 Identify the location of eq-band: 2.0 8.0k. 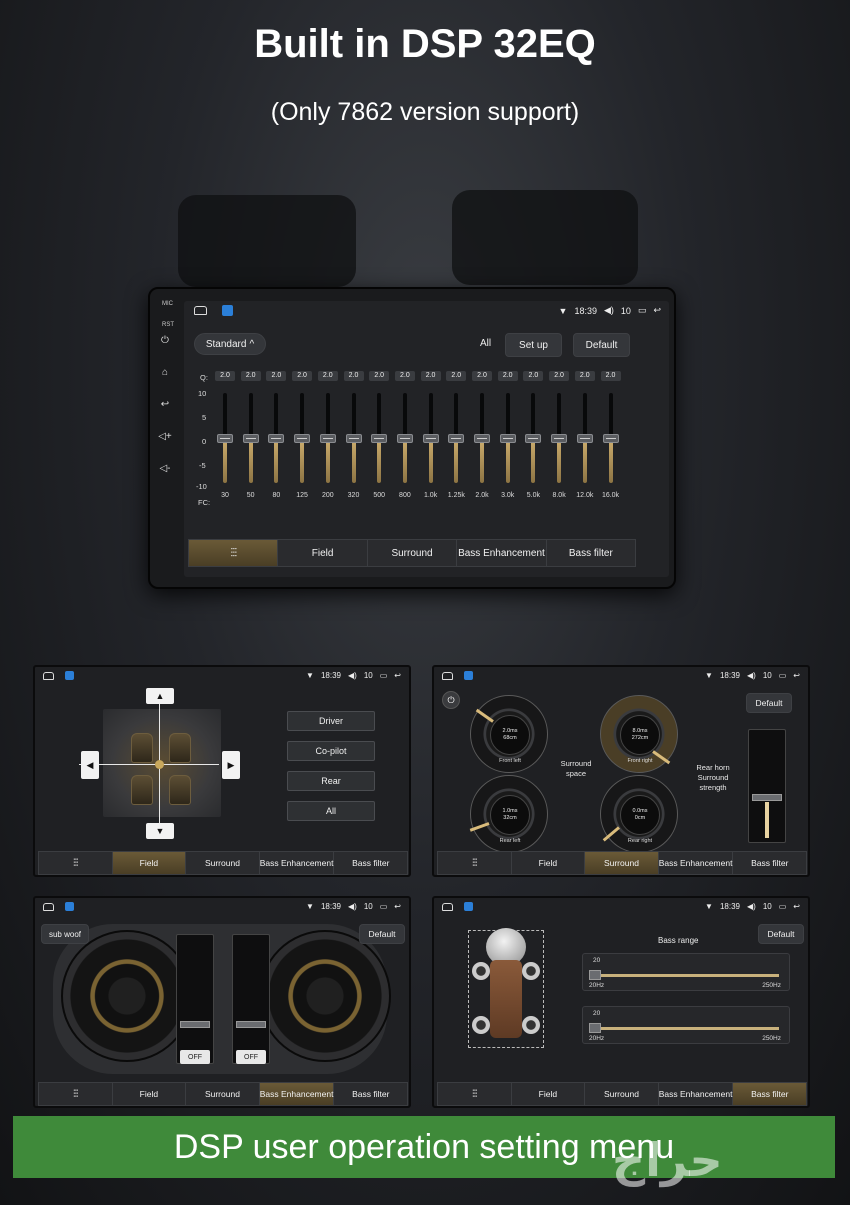
(559, 441).